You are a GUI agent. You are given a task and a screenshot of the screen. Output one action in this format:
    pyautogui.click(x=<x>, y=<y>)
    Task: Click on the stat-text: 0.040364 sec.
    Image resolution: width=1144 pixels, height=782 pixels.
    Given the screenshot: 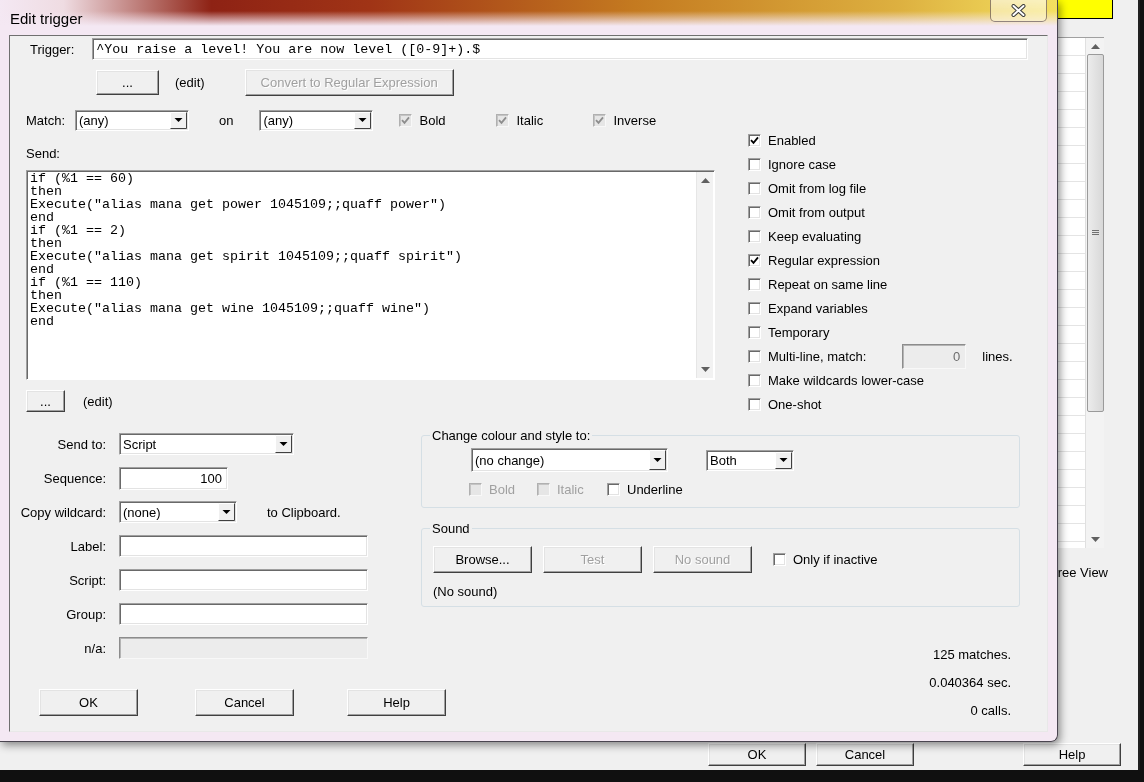 What is the action you would take?
    pyautogui.click(x=970, y=682)
    